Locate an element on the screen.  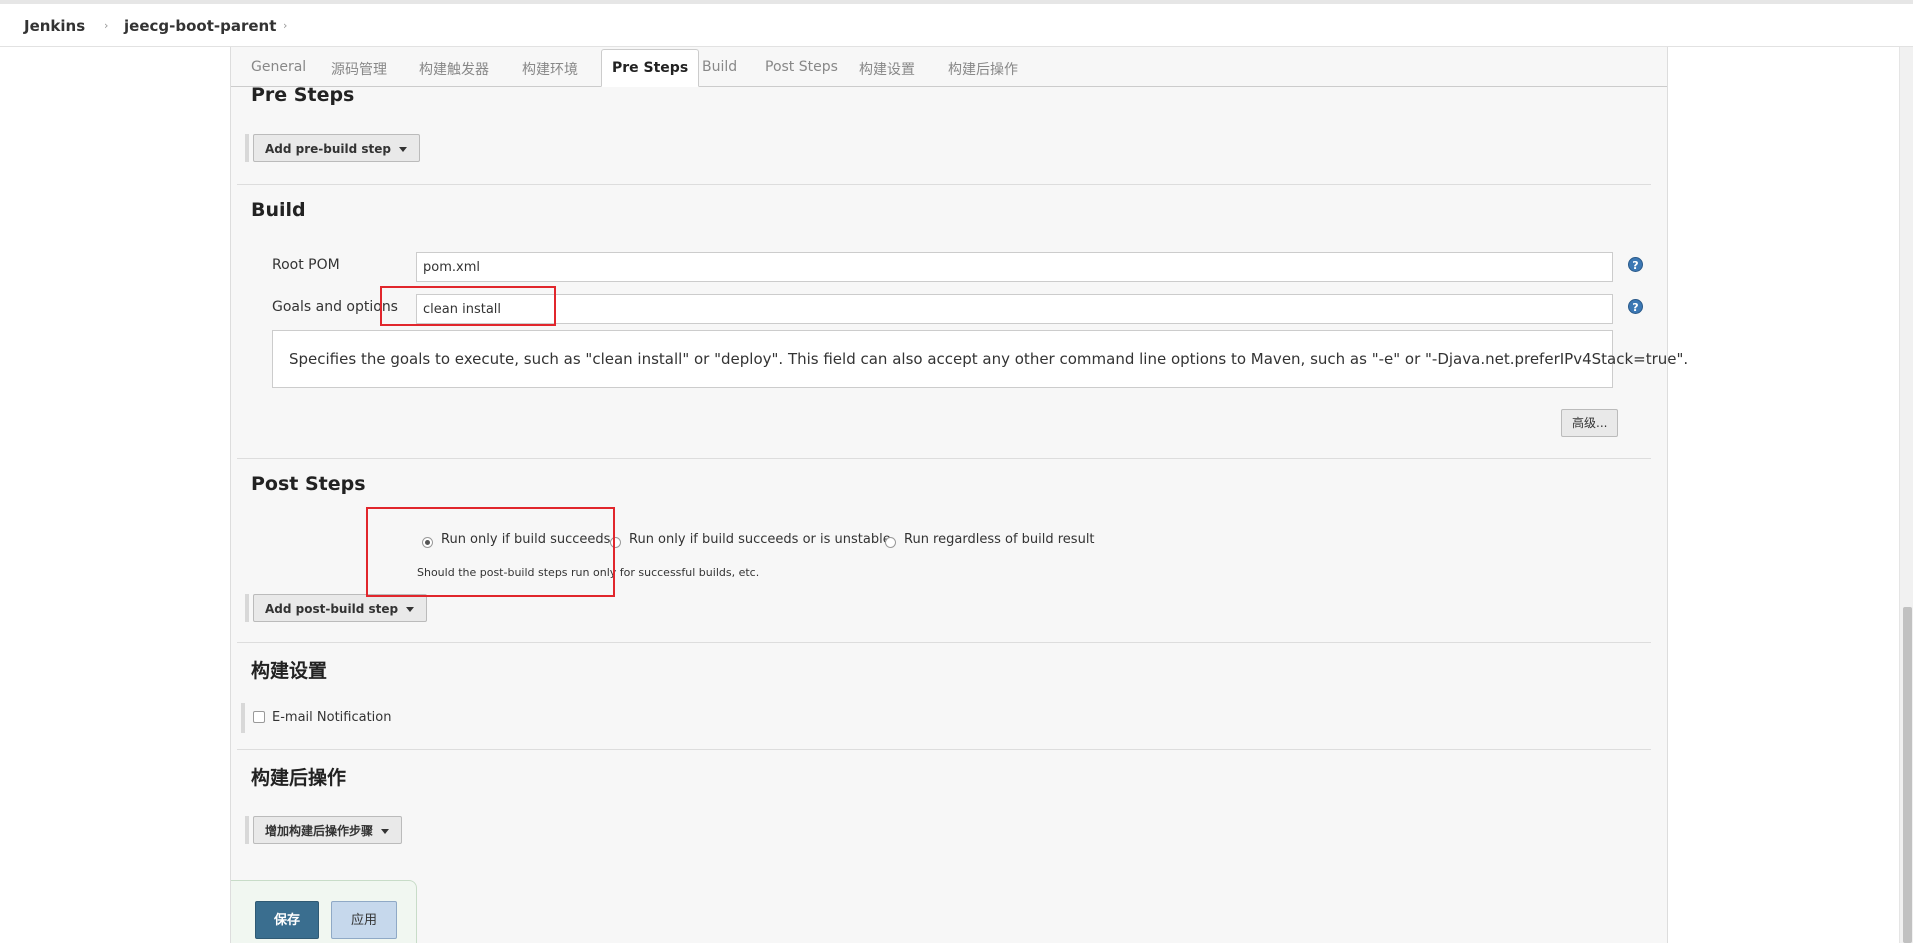
email-notification-label: E-mail Notification is located at coordinates (331, 717).